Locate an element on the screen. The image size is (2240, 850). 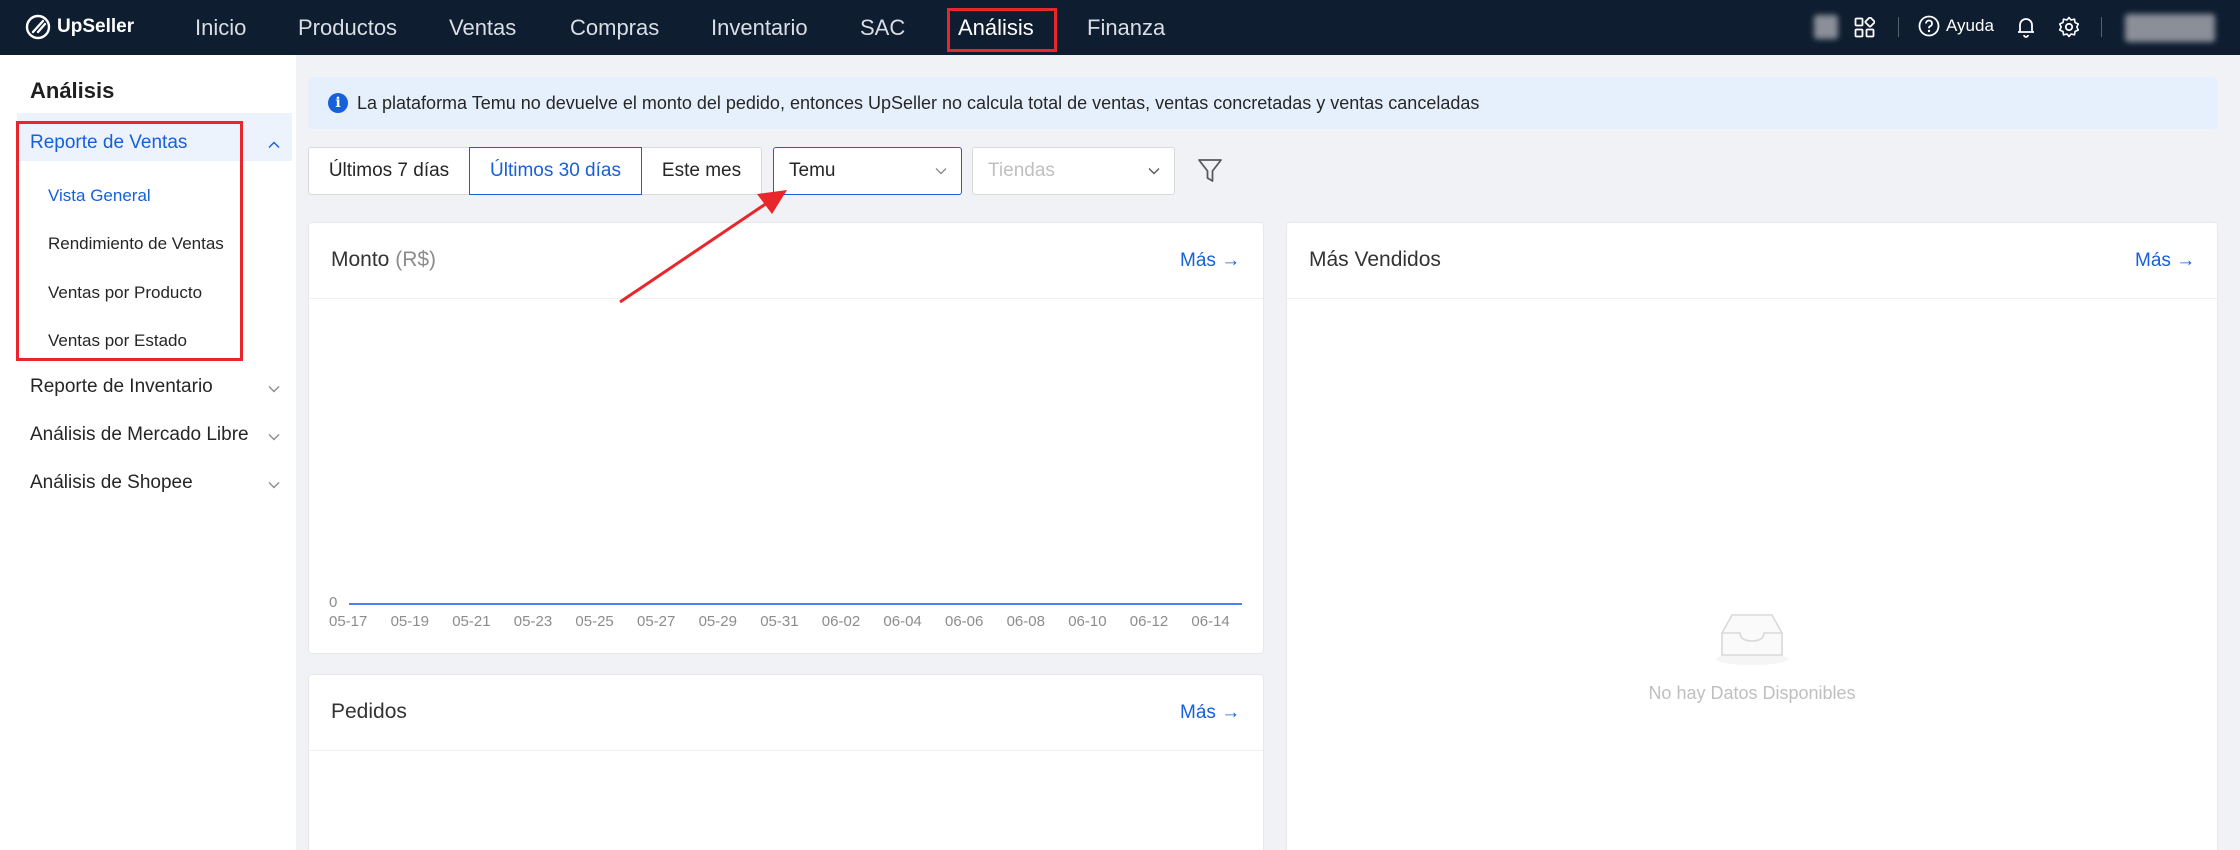
x-tick-label: 05-21 is located at coordinates (471, 621).